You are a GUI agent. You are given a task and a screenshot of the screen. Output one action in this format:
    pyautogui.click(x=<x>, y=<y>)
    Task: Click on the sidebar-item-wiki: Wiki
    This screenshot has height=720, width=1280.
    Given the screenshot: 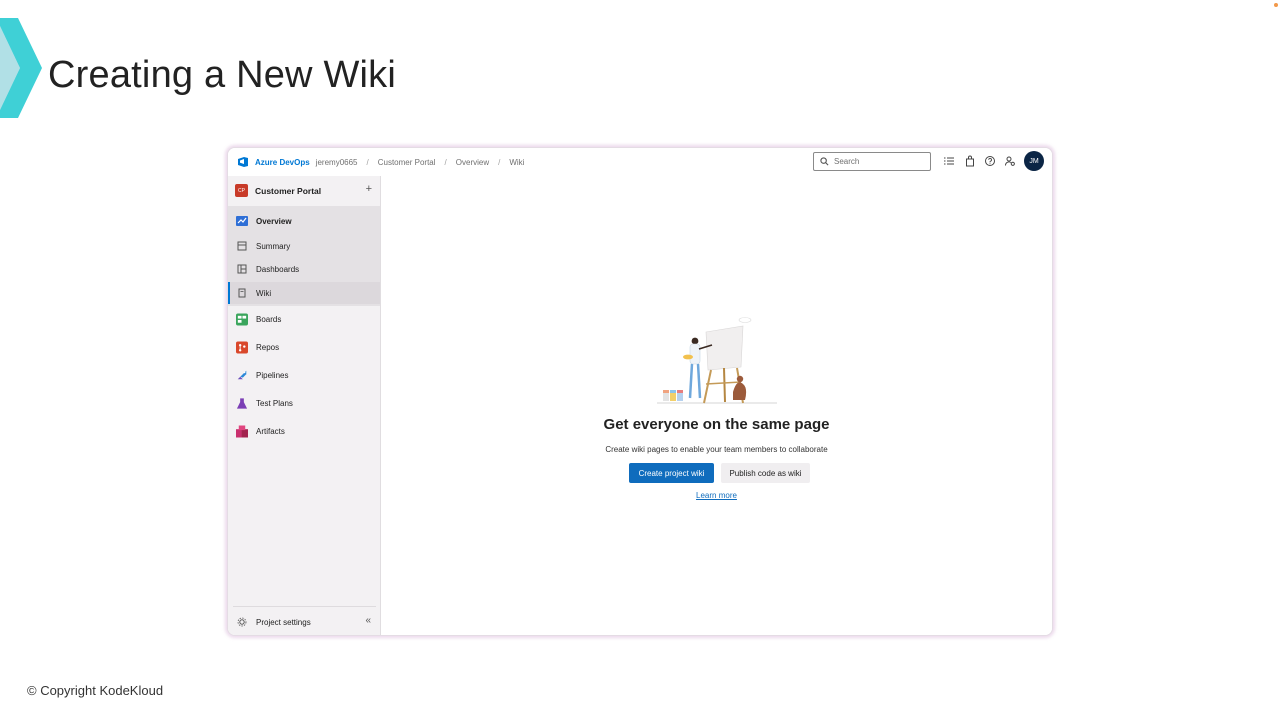 What is the action you would take?
    pyautogui.click(x=304, y=293)
    